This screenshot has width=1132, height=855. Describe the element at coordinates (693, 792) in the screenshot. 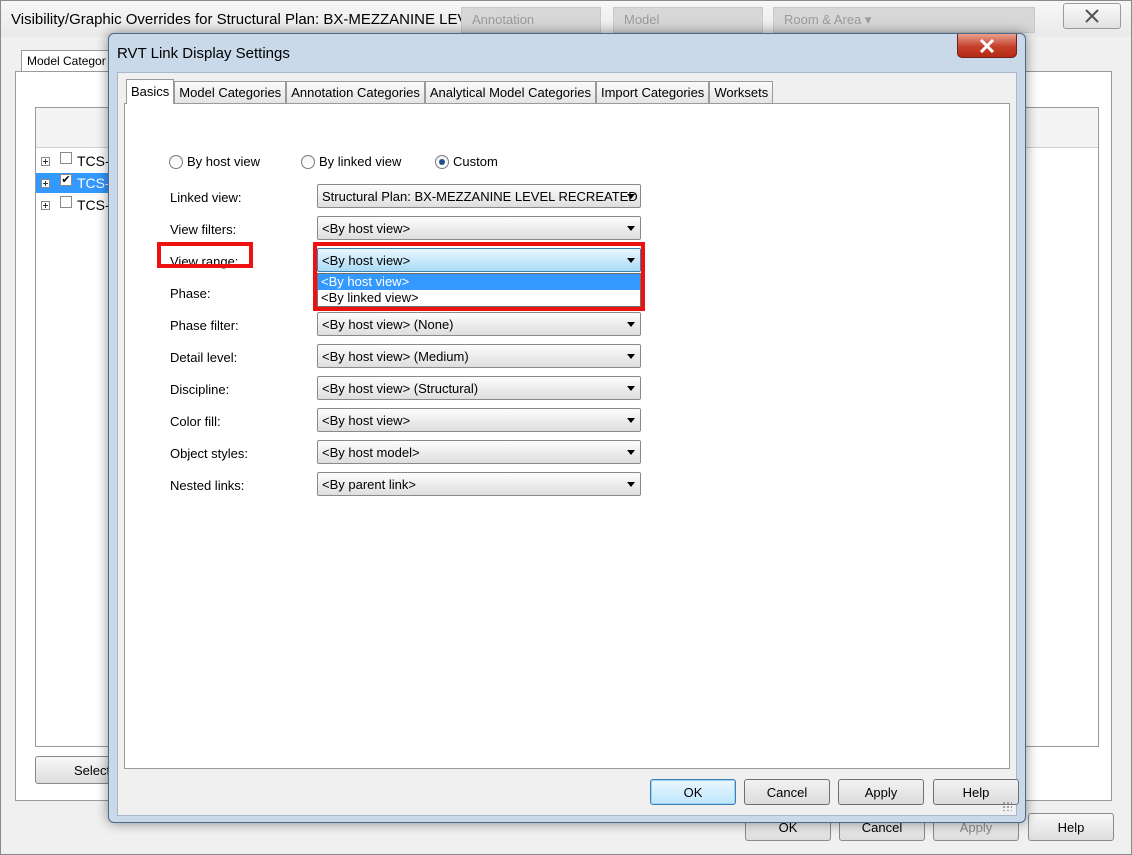

I see `ok-button: OK` at that location.